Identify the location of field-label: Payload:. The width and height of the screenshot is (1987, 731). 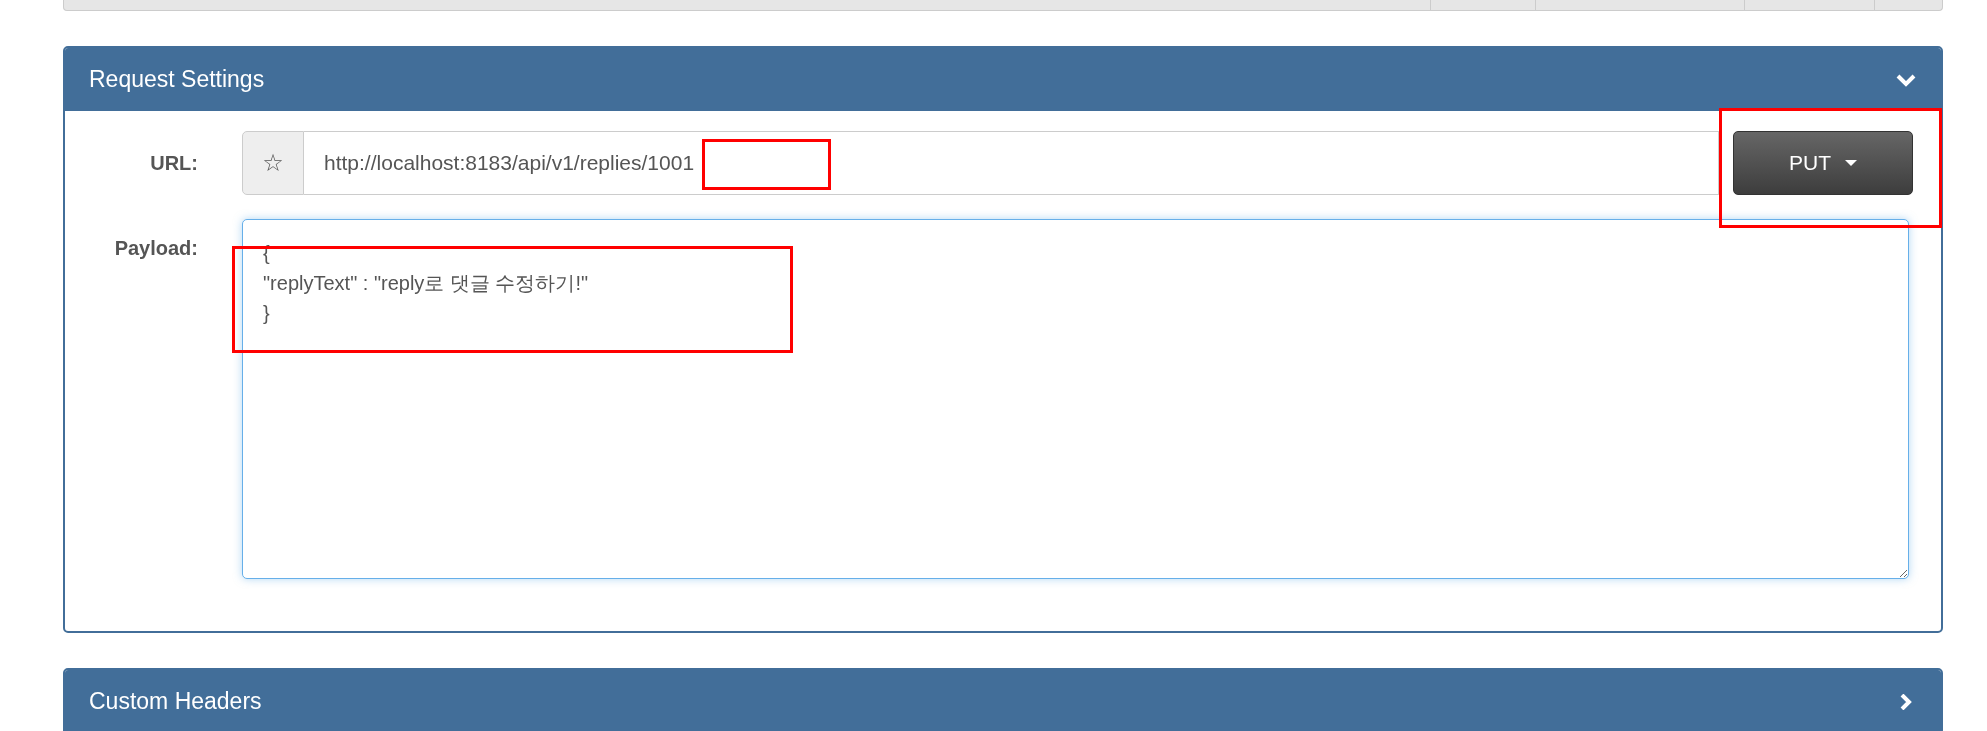
(155, 248).